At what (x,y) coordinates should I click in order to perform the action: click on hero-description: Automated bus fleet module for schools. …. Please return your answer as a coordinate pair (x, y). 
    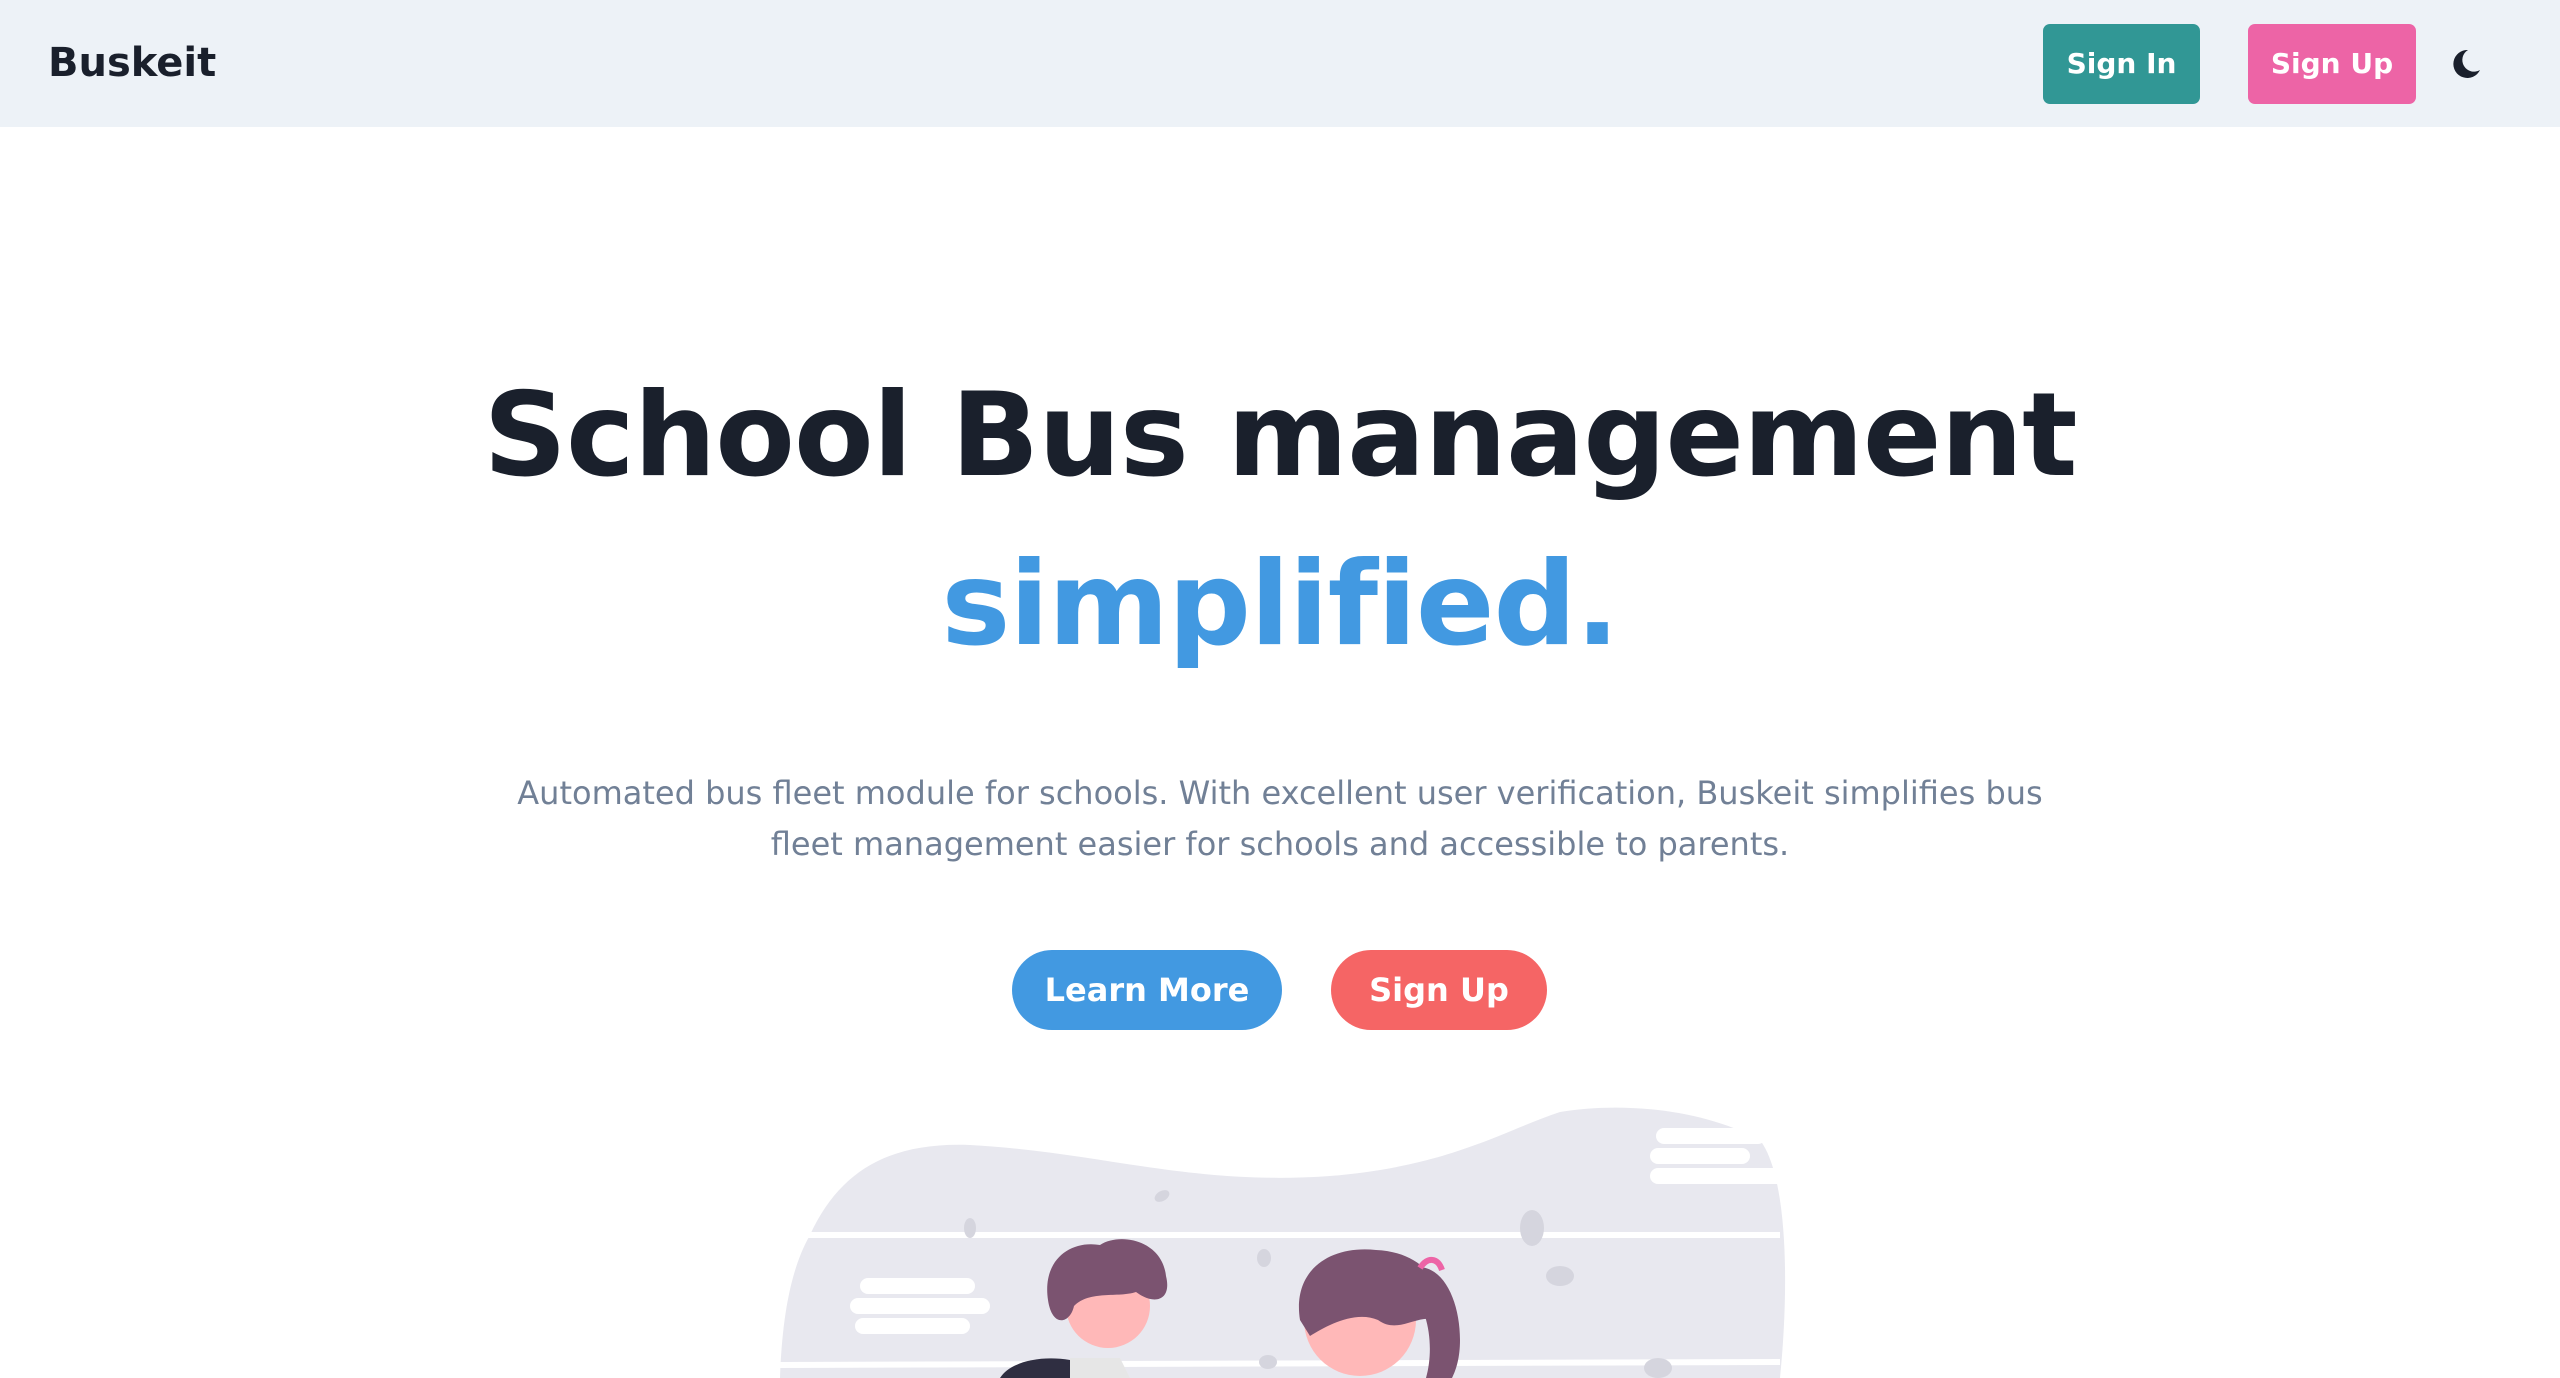
    Looking at the image, I should click on (1280, 818).